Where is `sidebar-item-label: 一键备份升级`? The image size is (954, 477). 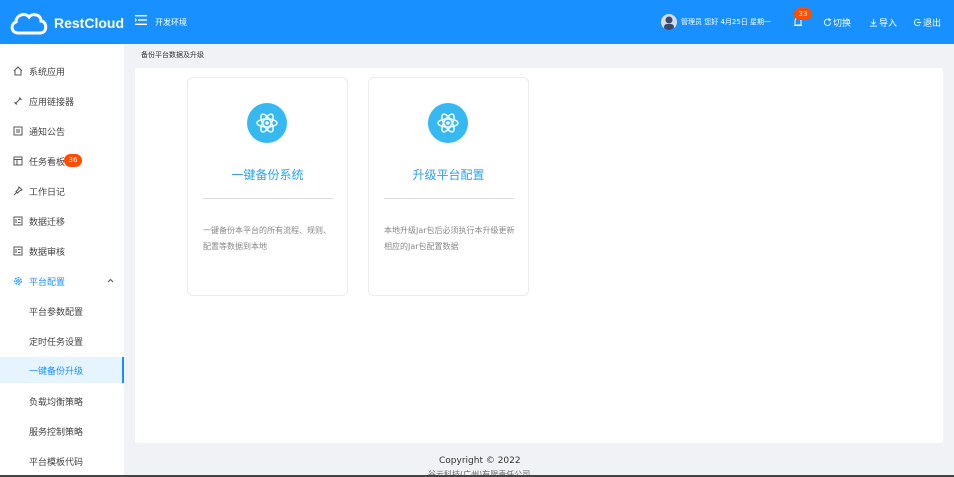
sidebar-item-label: 一键备份升级 is located at coordinates (56, 372).